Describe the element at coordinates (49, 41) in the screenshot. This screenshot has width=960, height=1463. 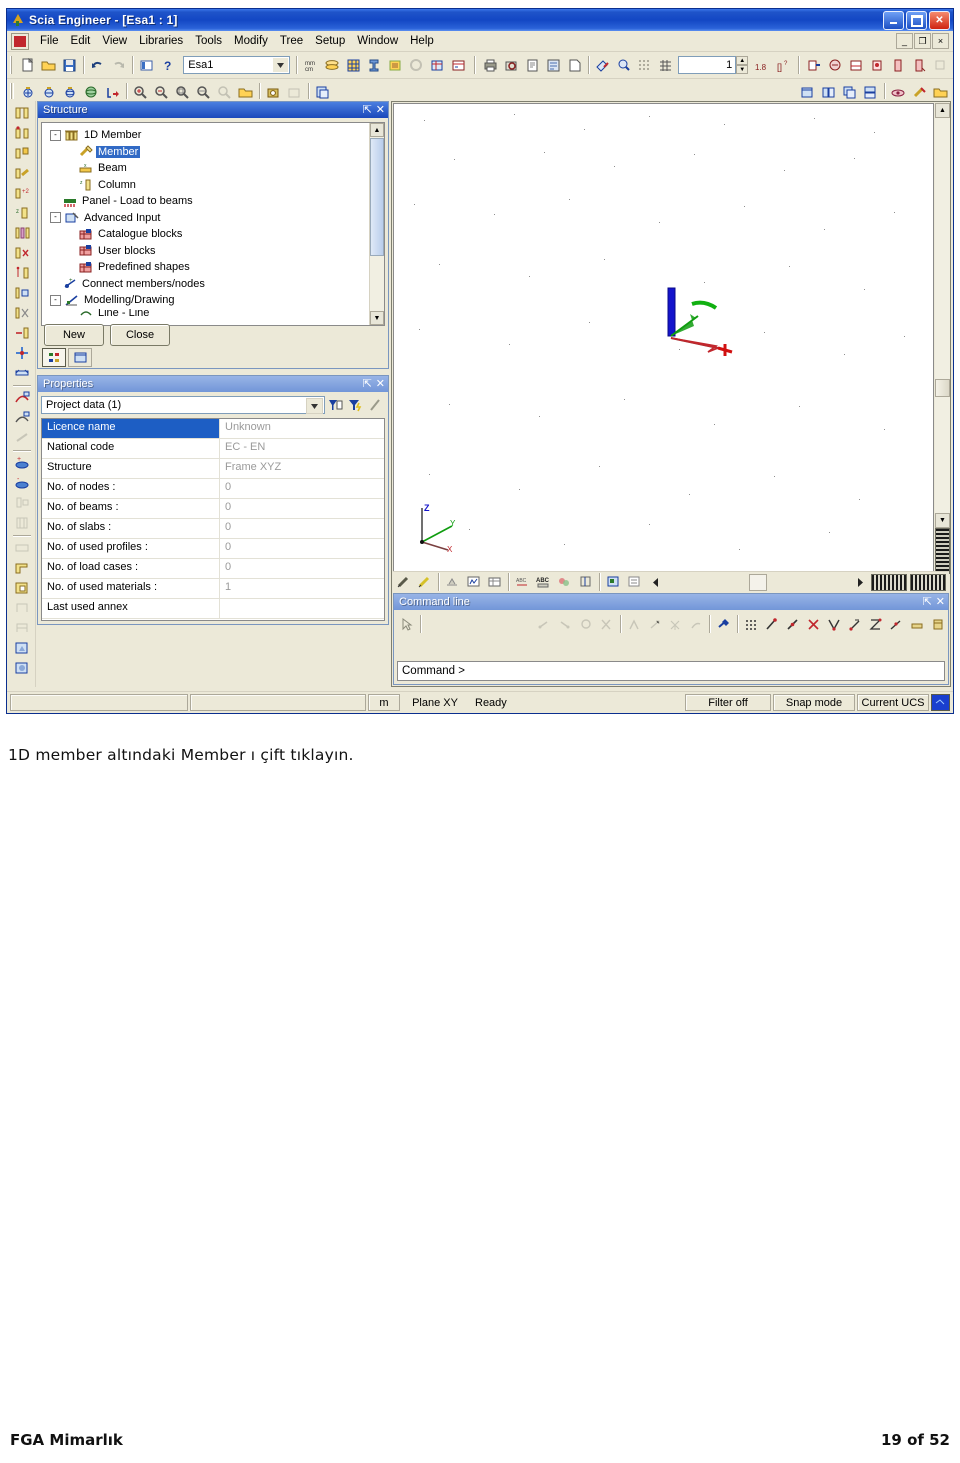
I see `menu-item-file: File` at that location.